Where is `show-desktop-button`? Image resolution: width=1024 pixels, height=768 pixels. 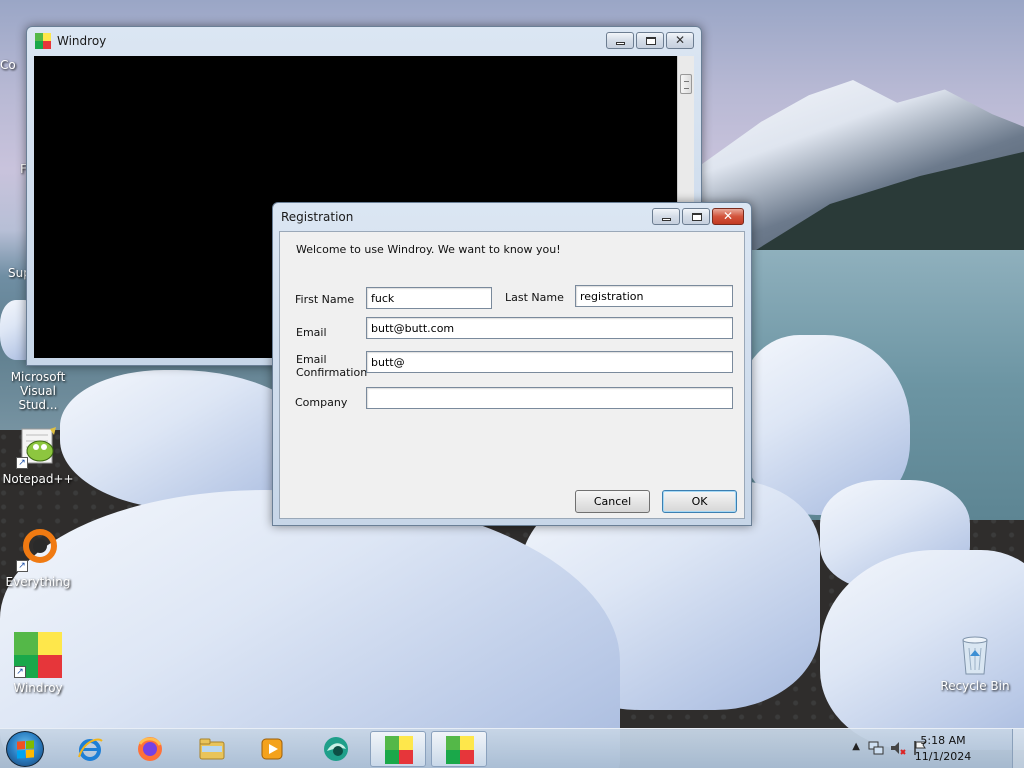 show-desktop-button is located at coordinates (1018, 748).